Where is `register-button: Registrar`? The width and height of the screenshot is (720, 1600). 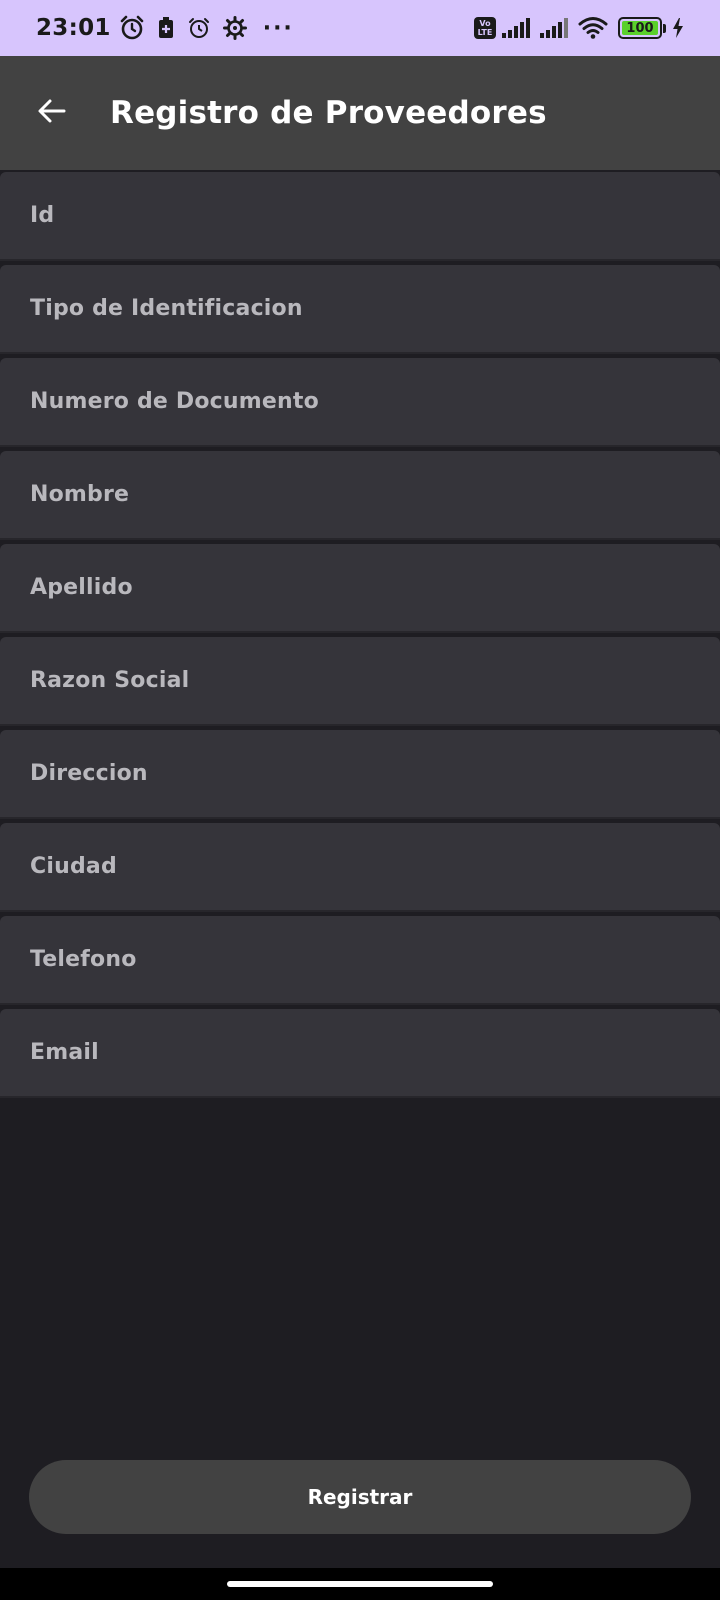 register-button: Registrar is located at coordinates (360, 1497).